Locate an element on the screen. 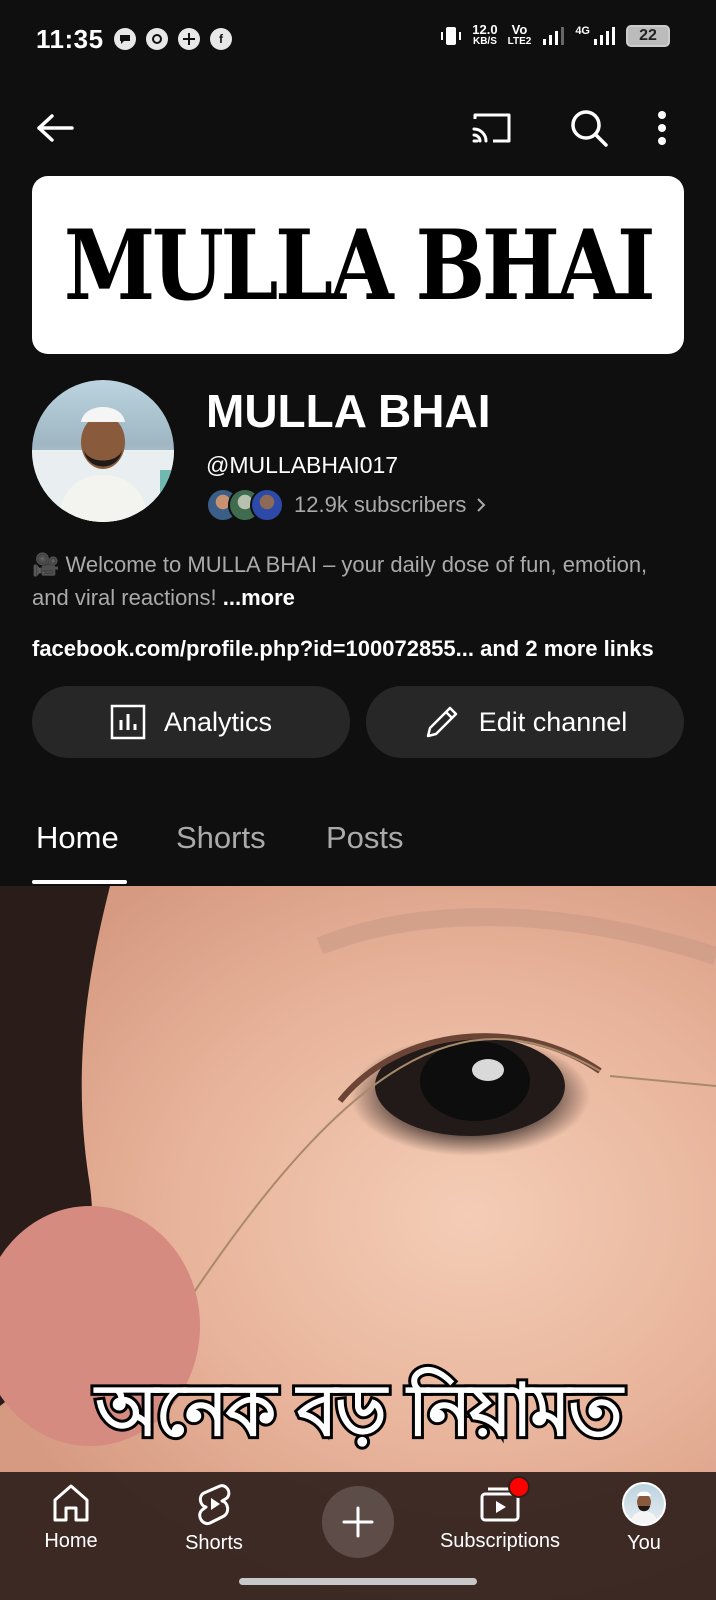 The image size is (716, 1600). you-avatar is located at coordinates (644, 1504).